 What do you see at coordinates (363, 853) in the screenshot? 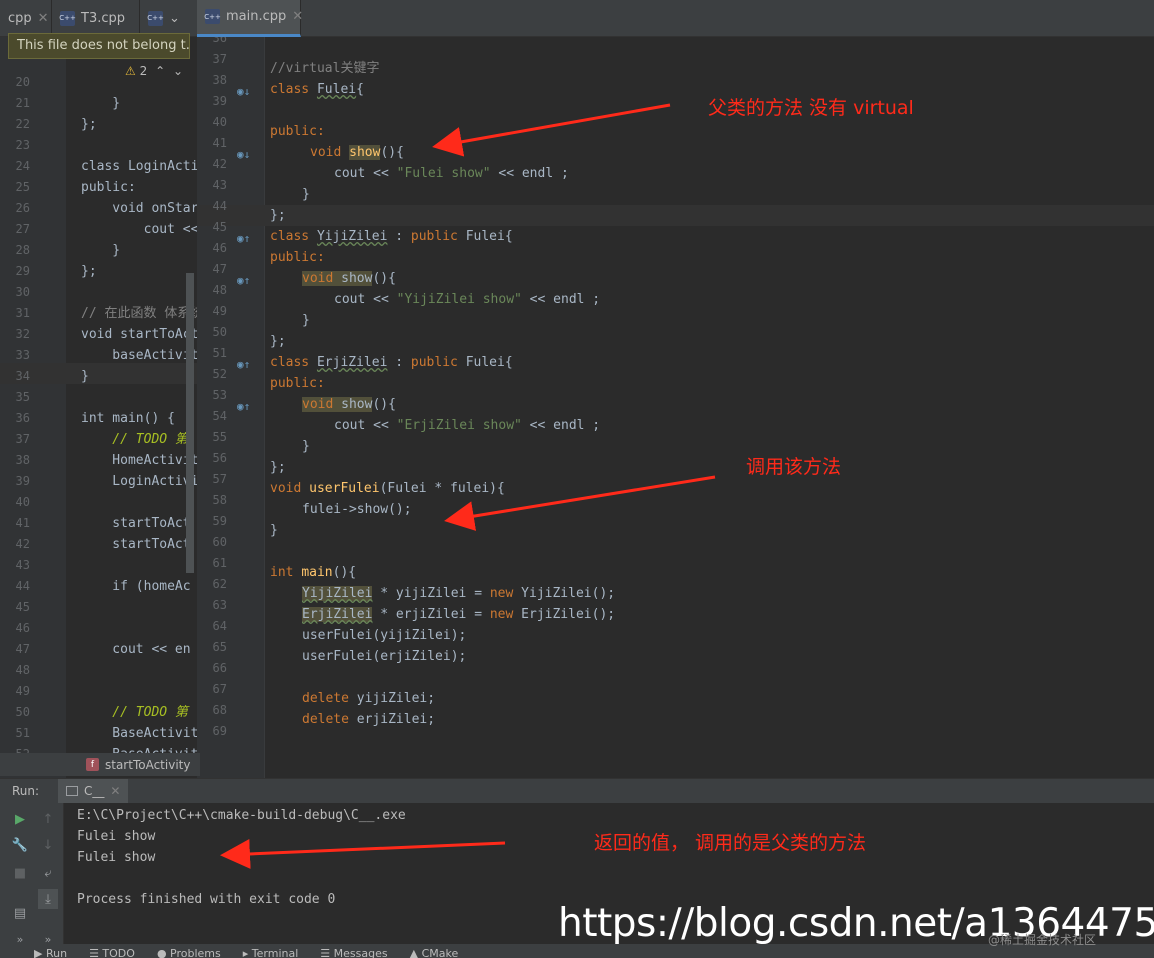
I see `arrow-to-output` at bounding box center [363, 853].